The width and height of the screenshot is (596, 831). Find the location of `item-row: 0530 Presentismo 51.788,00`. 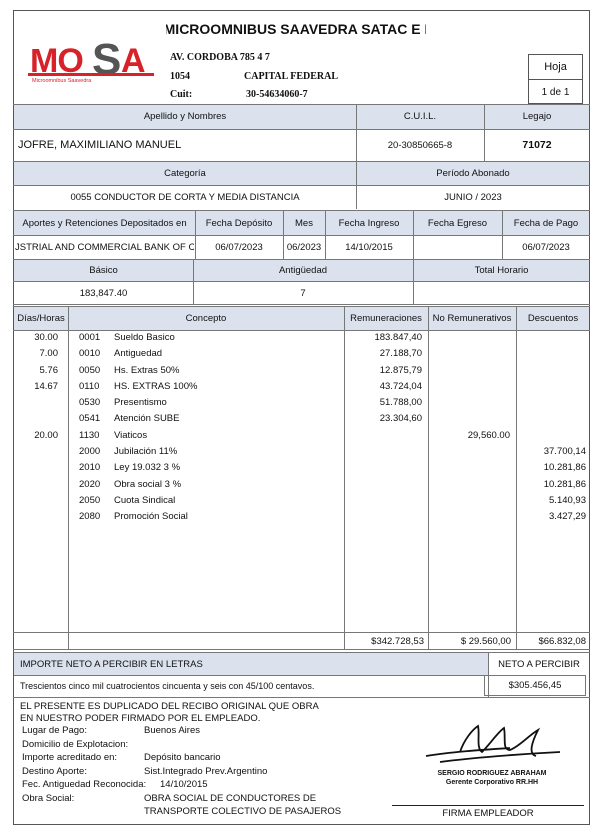

item-row: 0530 Presentismo 51.788,00 is located at coordinates (302, 403).